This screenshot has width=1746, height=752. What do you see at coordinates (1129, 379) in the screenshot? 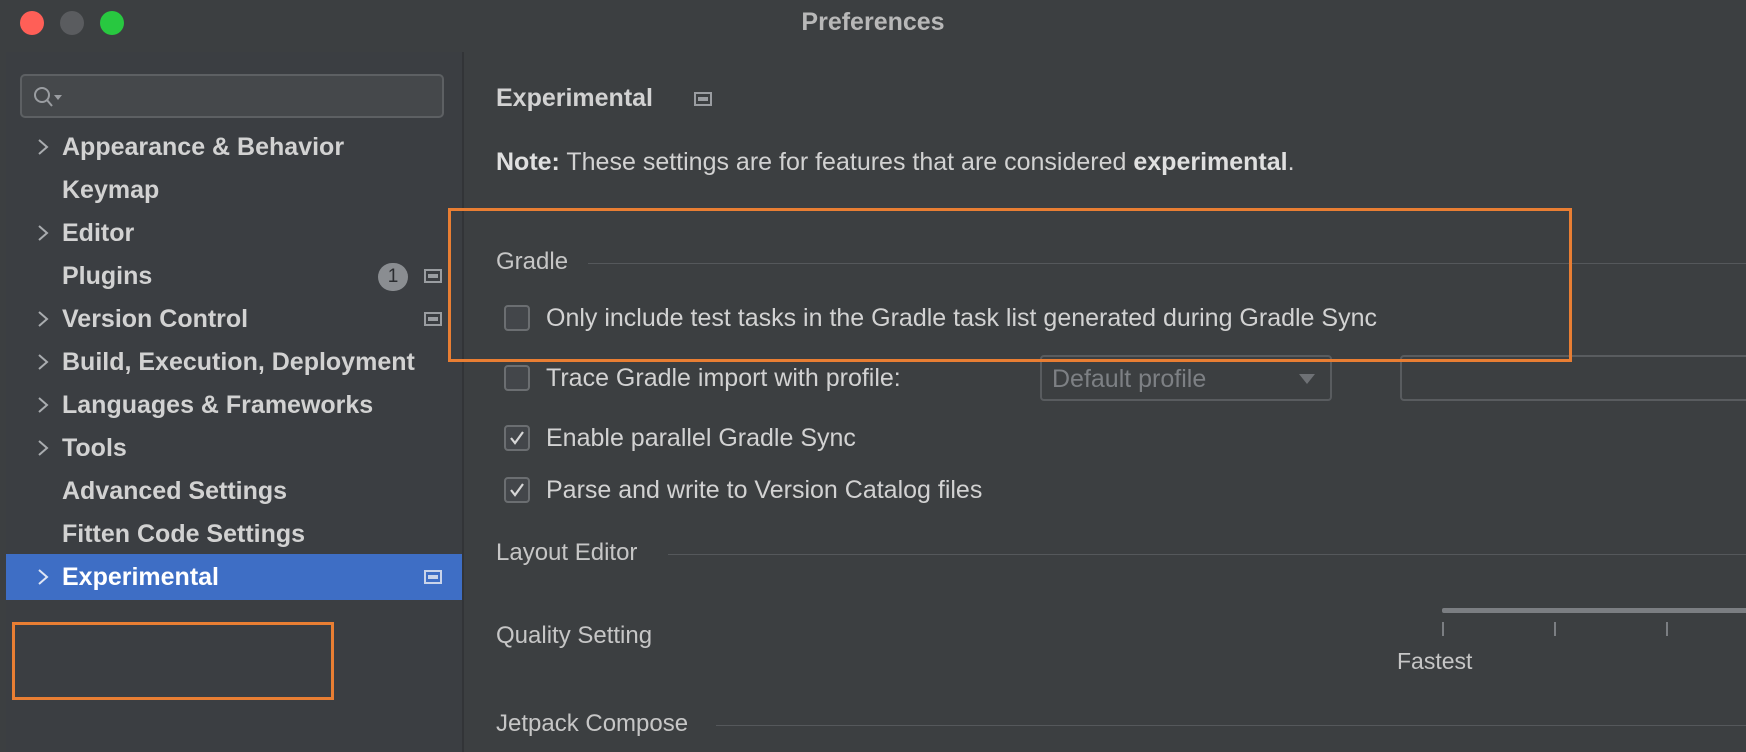
I see `dropdown-value: Default profile` at bounding box center [1129, 379].